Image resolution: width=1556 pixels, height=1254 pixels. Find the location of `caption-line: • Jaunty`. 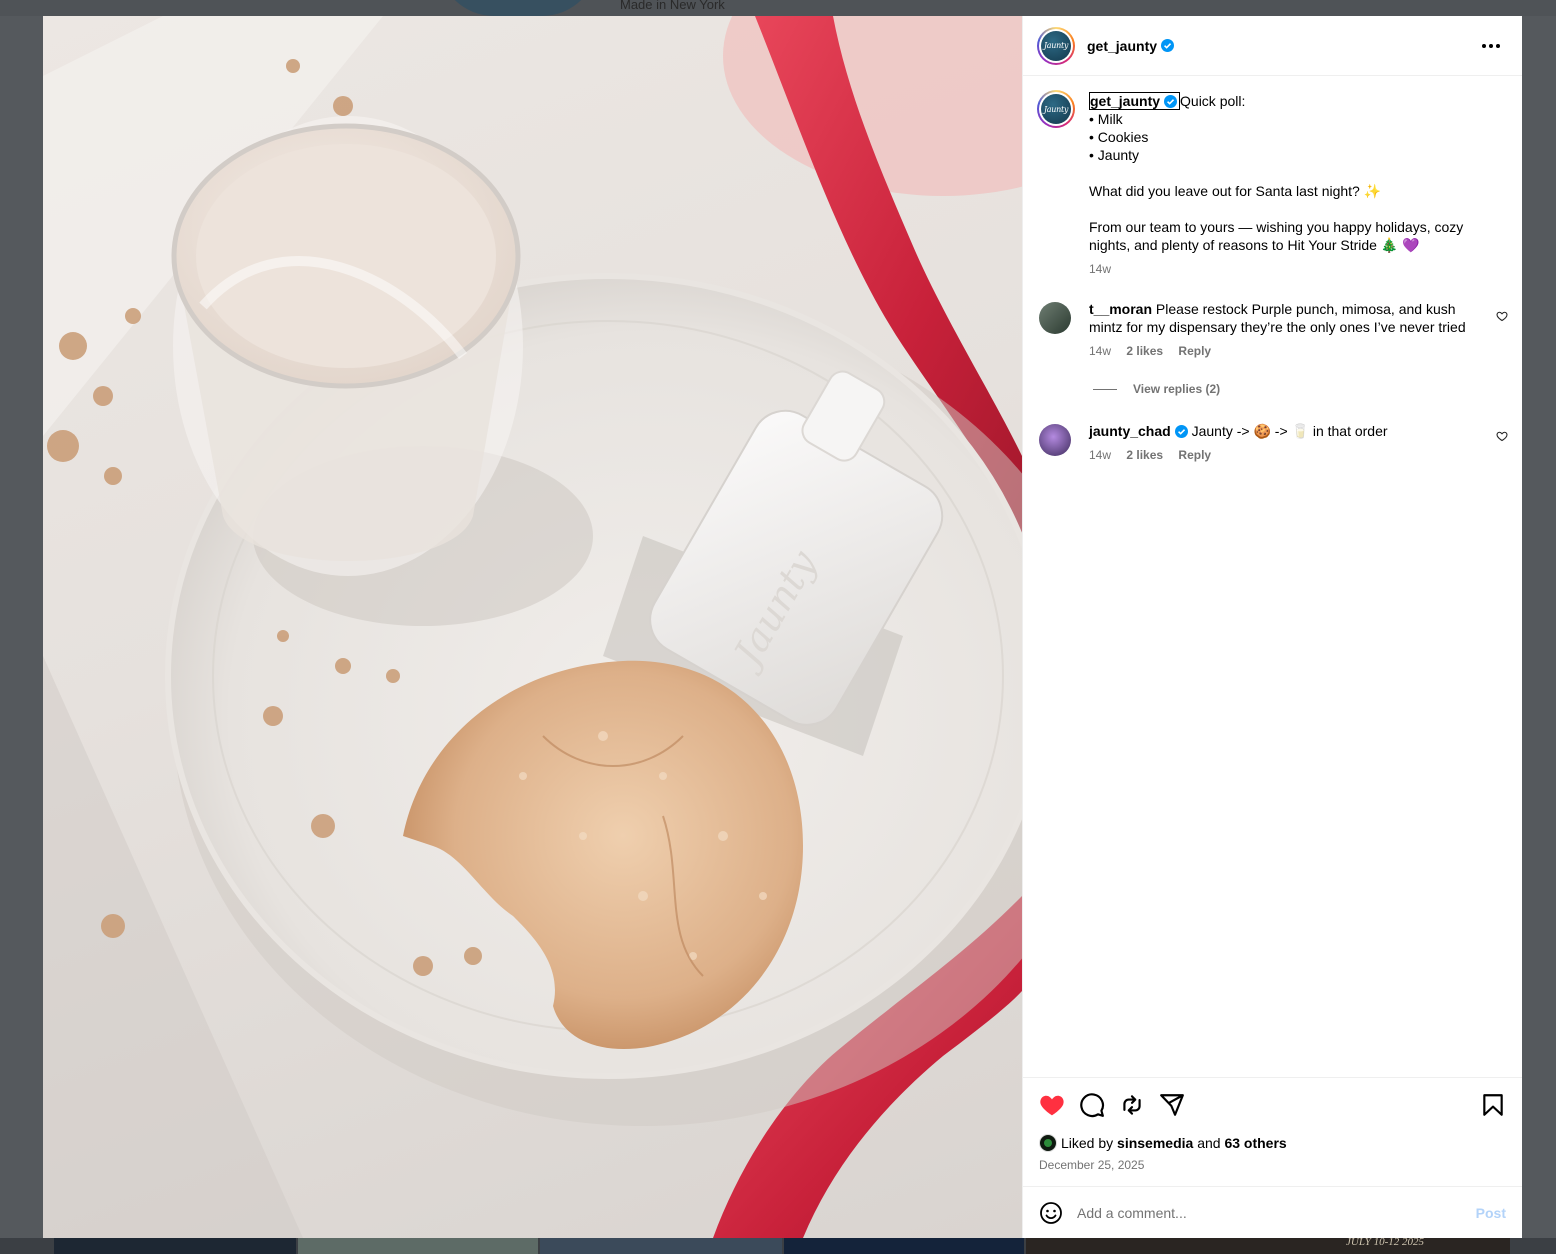

caption-line: • Jaunty is located at coordinates (1114, 155).